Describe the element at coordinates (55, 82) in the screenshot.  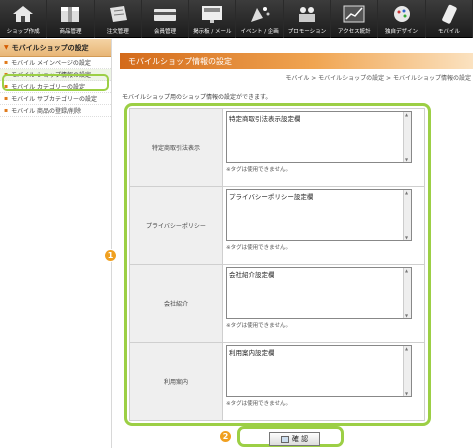
I see `sidebar-highlight` at that location.